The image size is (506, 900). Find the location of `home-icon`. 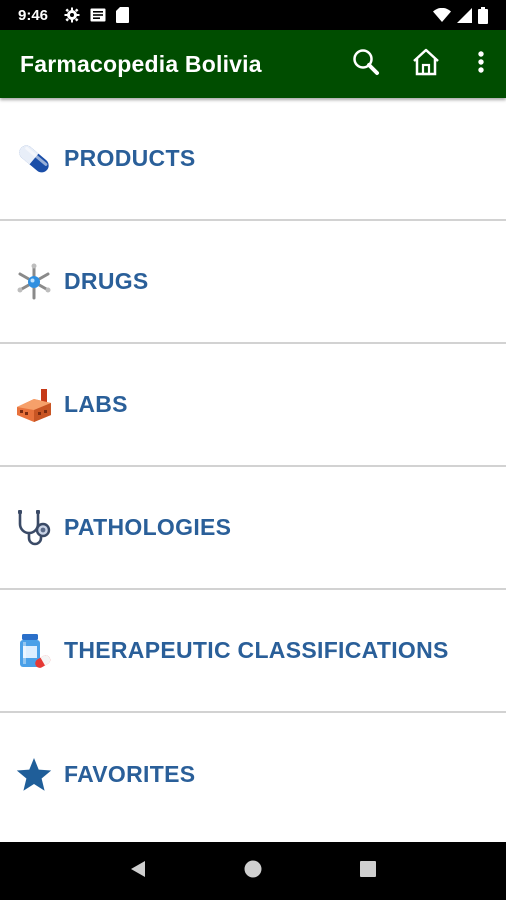

home-icon is located at coordinates (426, 64).